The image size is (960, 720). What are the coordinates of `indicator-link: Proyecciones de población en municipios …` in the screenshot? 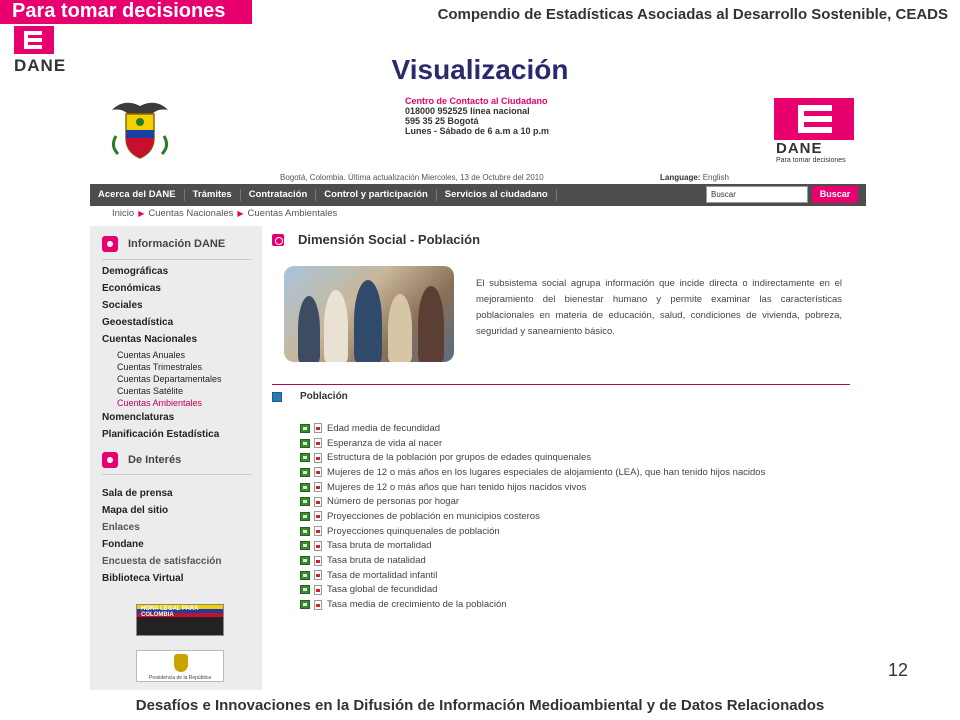 It's located at (433, 516).